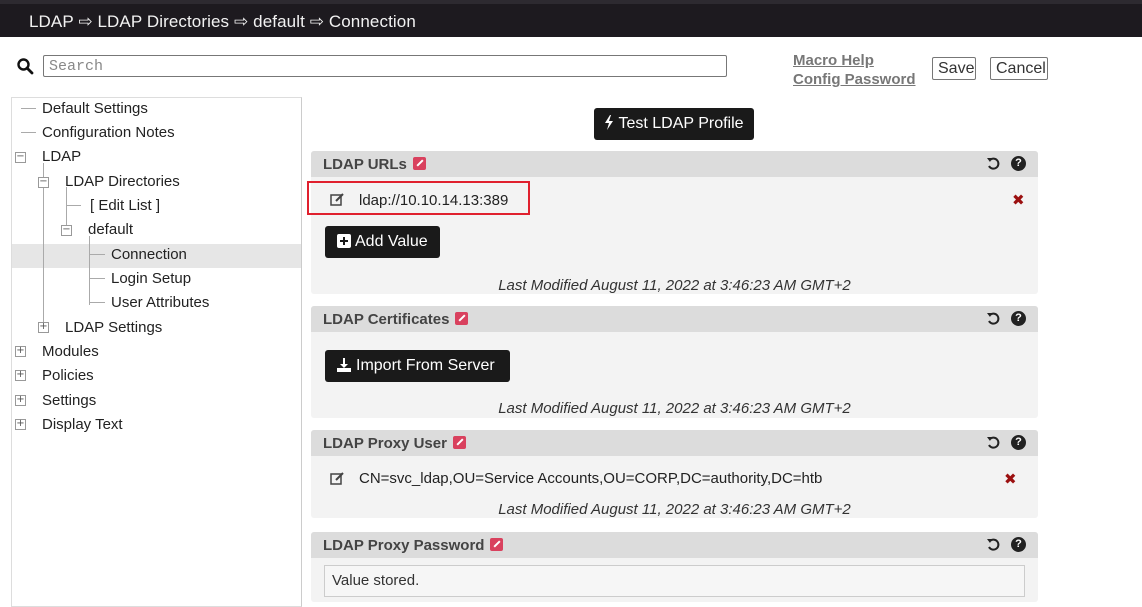  What do you see at coordinates (854, 60) in the screenshot?
I see `macro-help-link: Macro Help` at bounding box center [854, 60].